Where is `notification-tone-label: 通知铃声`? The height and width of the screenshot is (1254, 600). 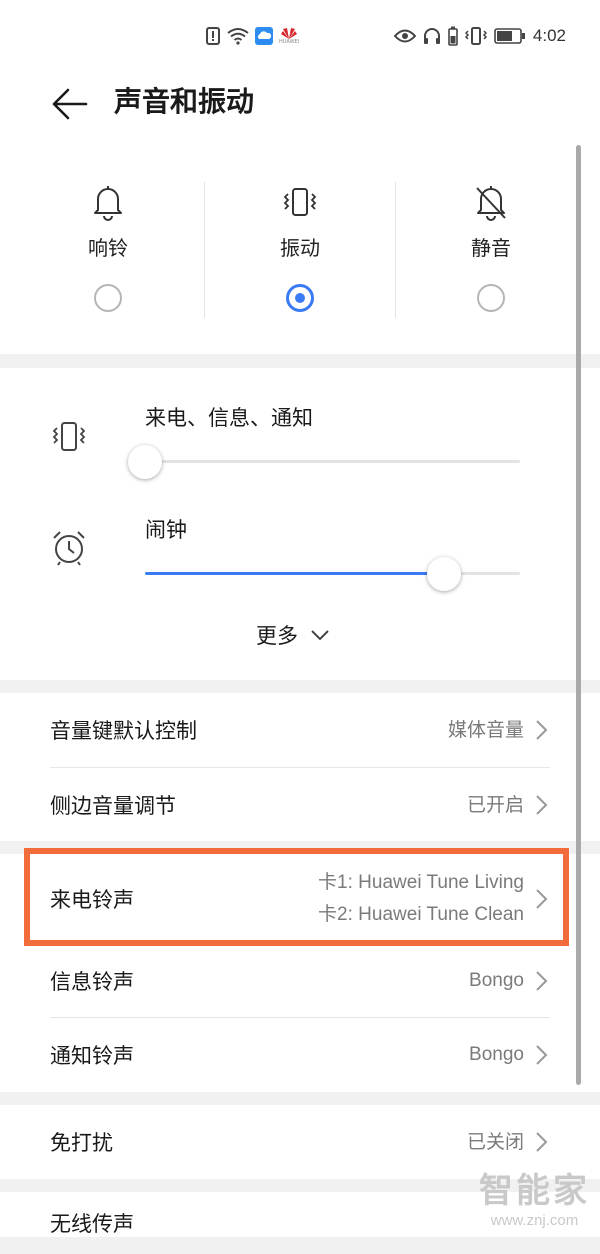
notification-tone-label: 通知铃声 is located at coordinates (92, 1056).